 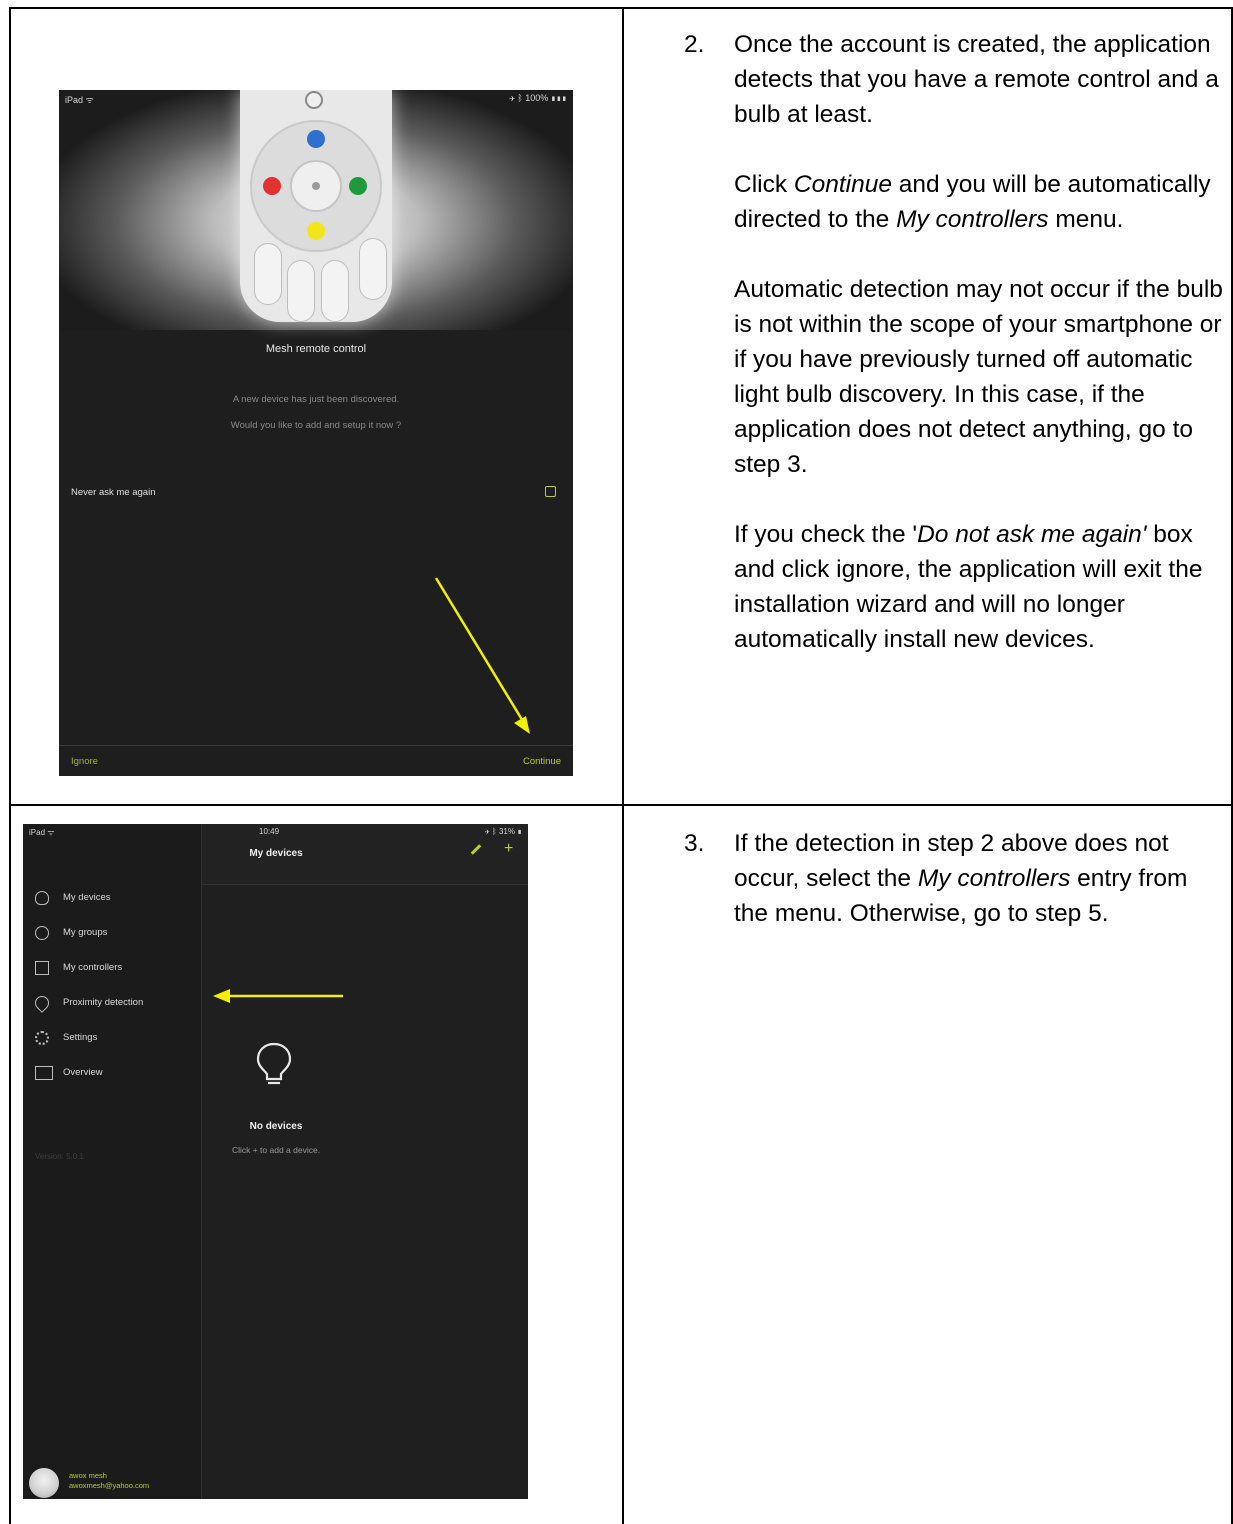 I want to click on user-avatar, so click(x=44, y=1483).